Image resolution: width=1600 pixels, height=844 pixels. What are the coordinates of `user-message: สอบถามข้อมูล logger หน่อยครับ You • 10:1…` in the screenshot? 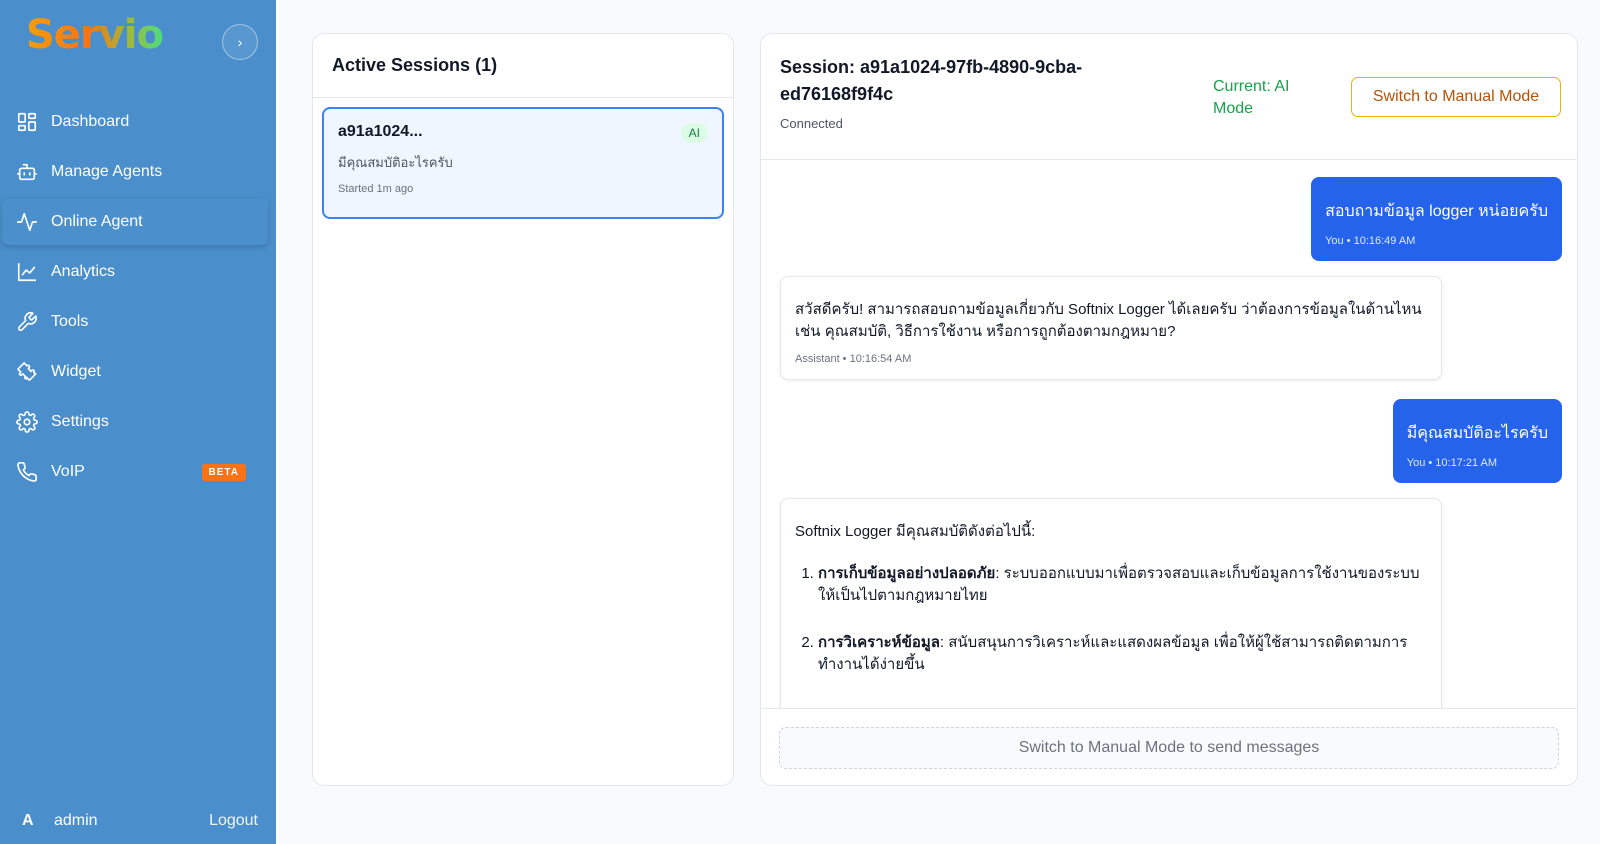 It's located at (1436, 219).